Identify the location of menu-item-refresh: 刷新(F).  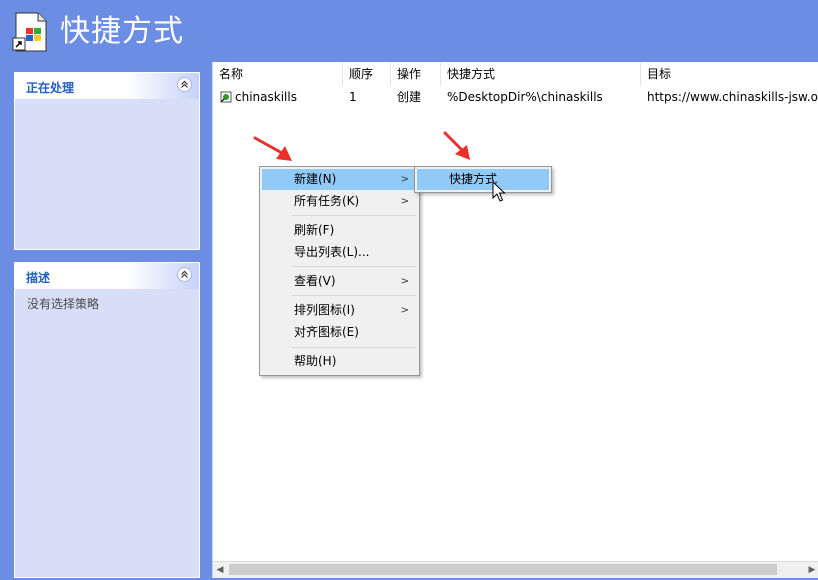
(339, 230).